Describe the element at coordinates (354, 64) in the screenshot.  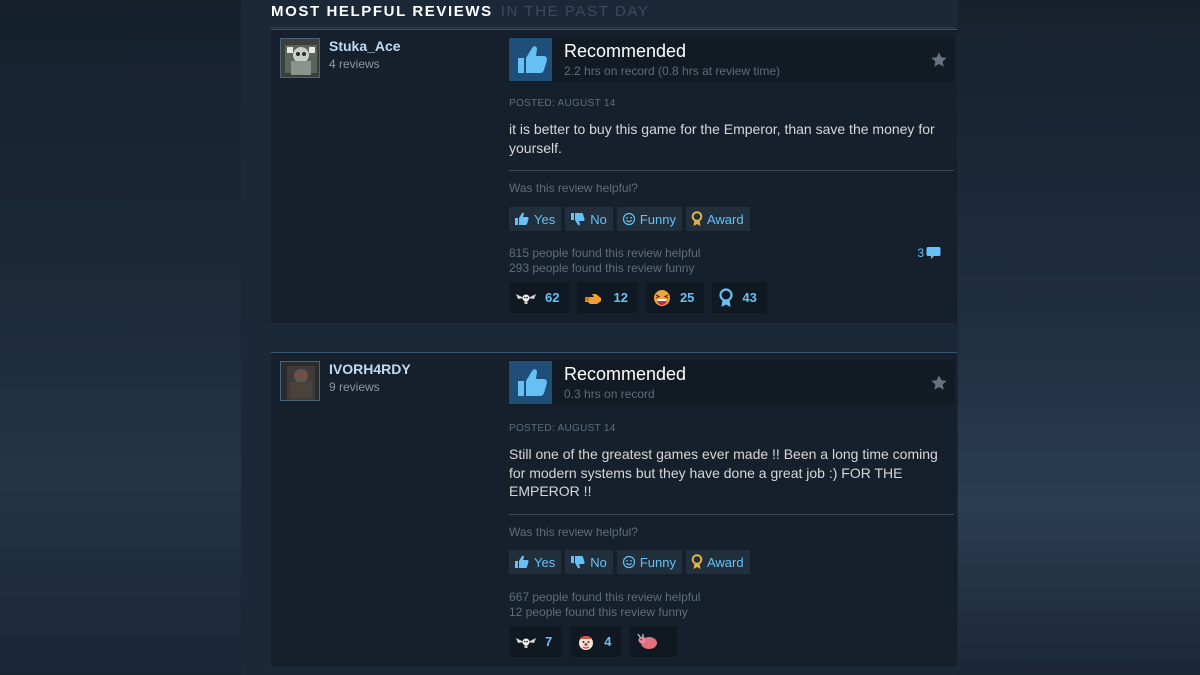
I see `author-review-count: 4 reviews` at that location.